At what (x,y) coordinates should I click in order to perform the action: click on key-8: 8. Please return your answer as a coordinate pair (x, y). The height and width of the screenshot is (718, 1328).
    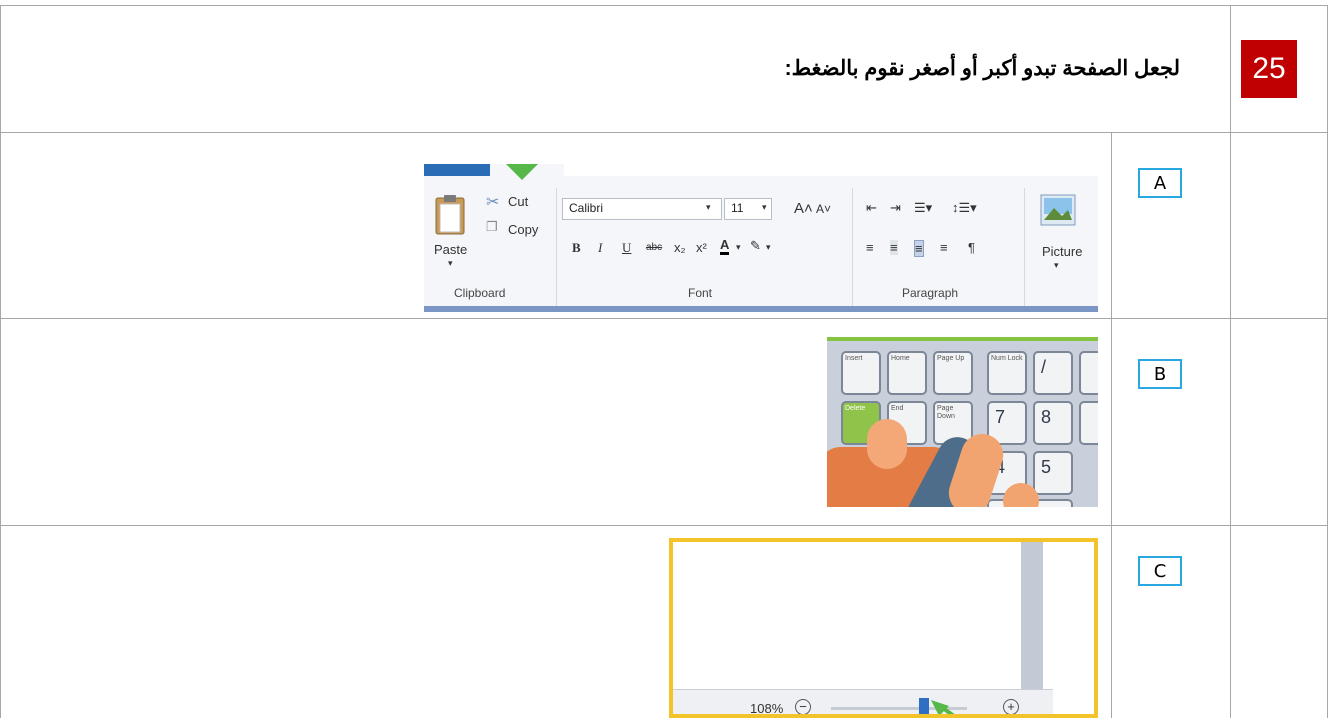
    Looking at the image, I should click on (1053, 423).